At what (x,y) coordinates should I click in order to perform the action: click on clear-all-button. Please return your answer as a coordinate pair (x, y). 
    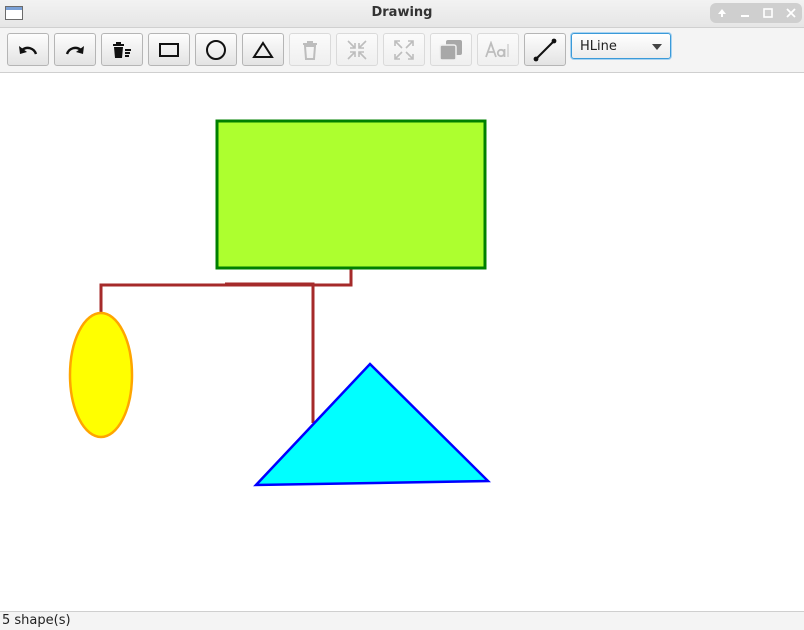
    Looking at the image, I should click on (122, 49).